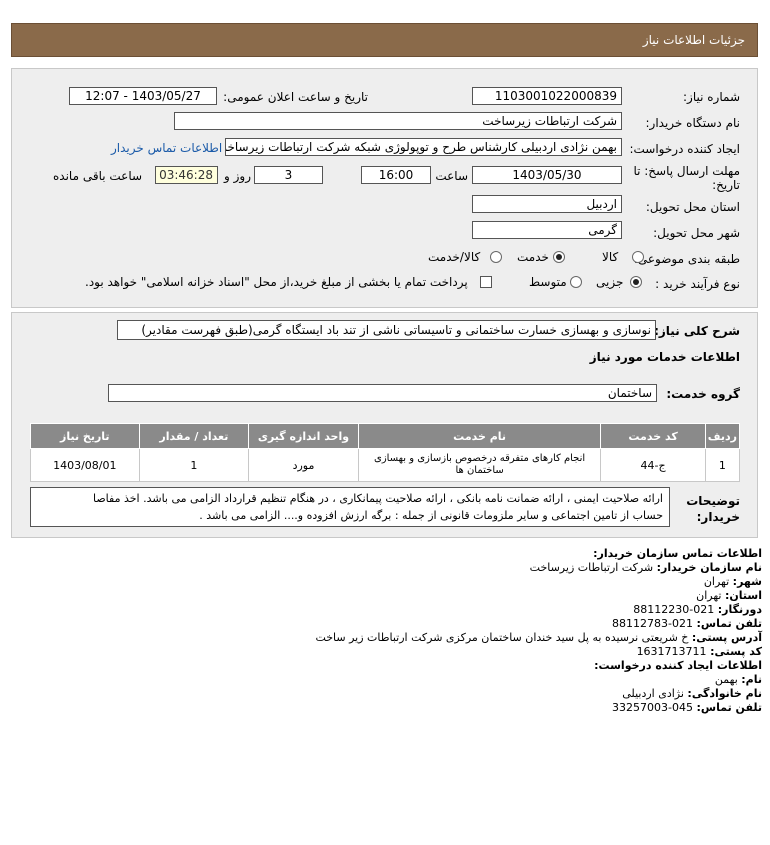 This screenshot has width=770, height=845. What do you see at coordinates (703, 394) in the screenshot?
I see `service-group-label: گروه خدمت:` at bounding box center [703, 394].